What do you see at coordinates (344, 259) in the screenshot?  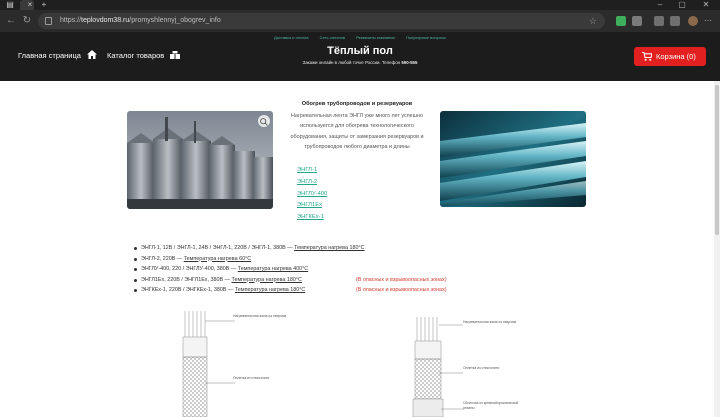 I see `list-item: ЭНГЛ-2, 220В — Температура нагрева 60°С` at bounding box center [344, 259].